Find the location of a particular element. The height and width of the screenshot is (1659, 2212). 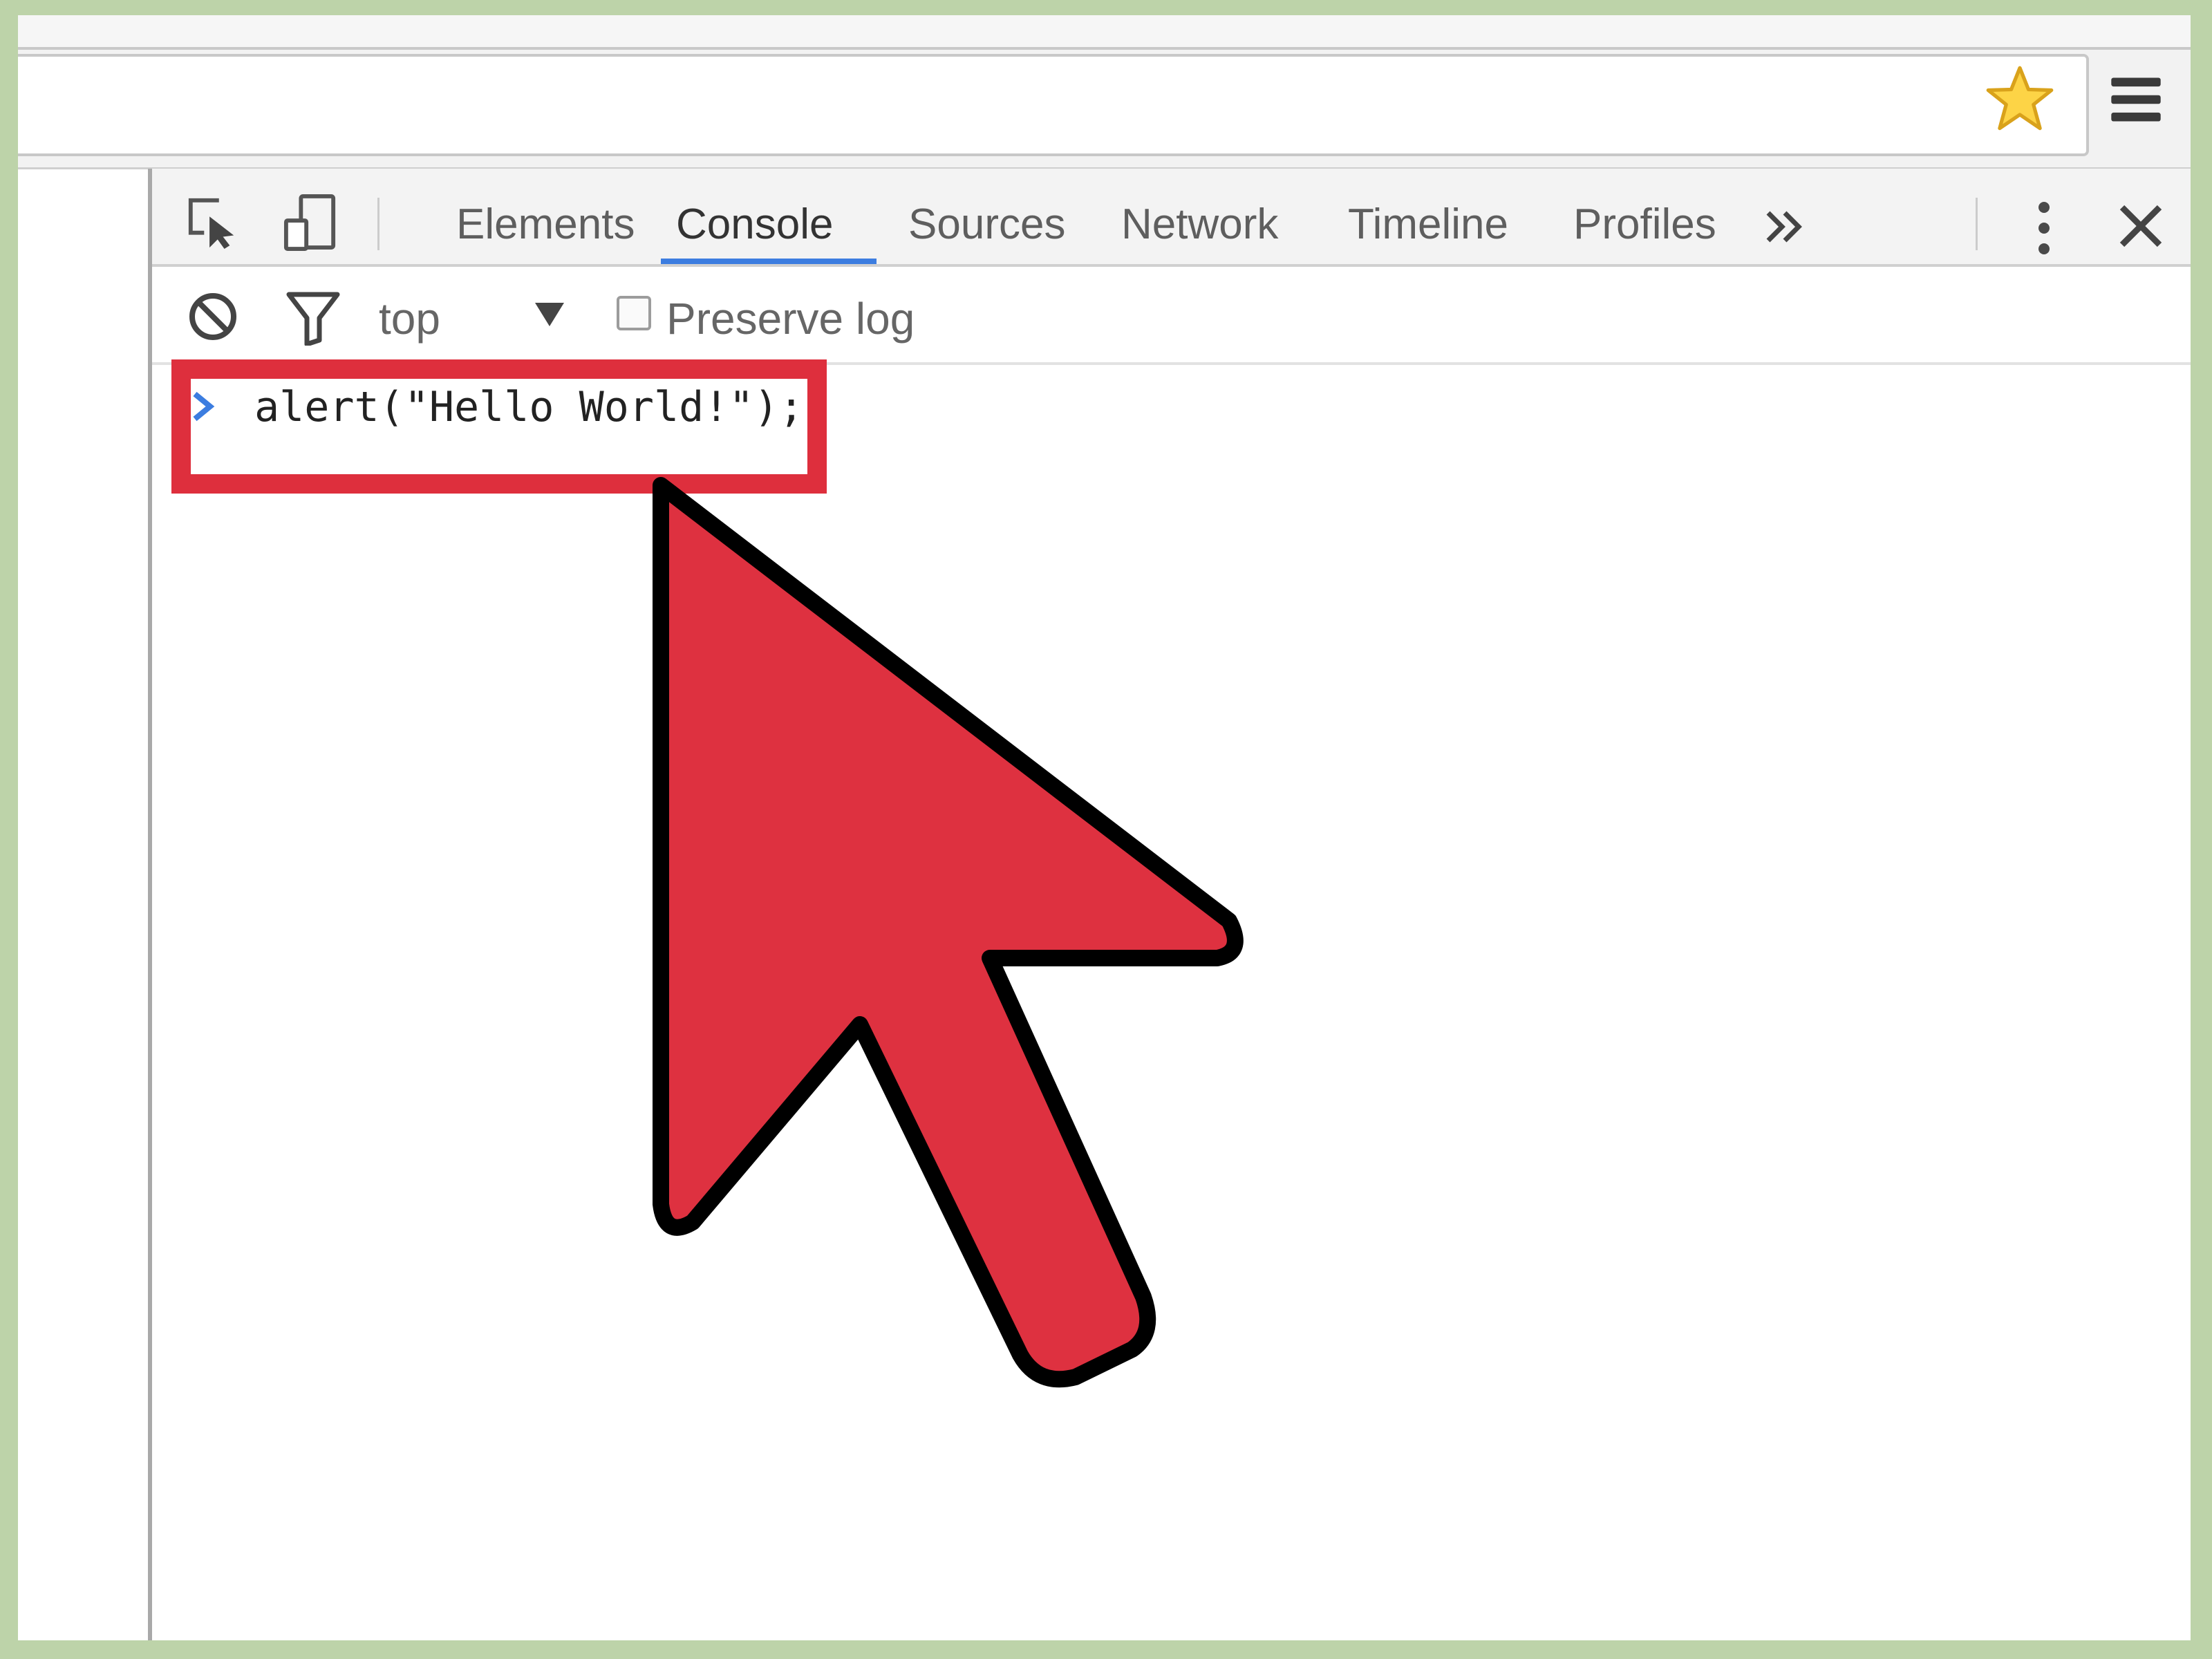

tab-network: Network is located at coordinates (1199, 225).